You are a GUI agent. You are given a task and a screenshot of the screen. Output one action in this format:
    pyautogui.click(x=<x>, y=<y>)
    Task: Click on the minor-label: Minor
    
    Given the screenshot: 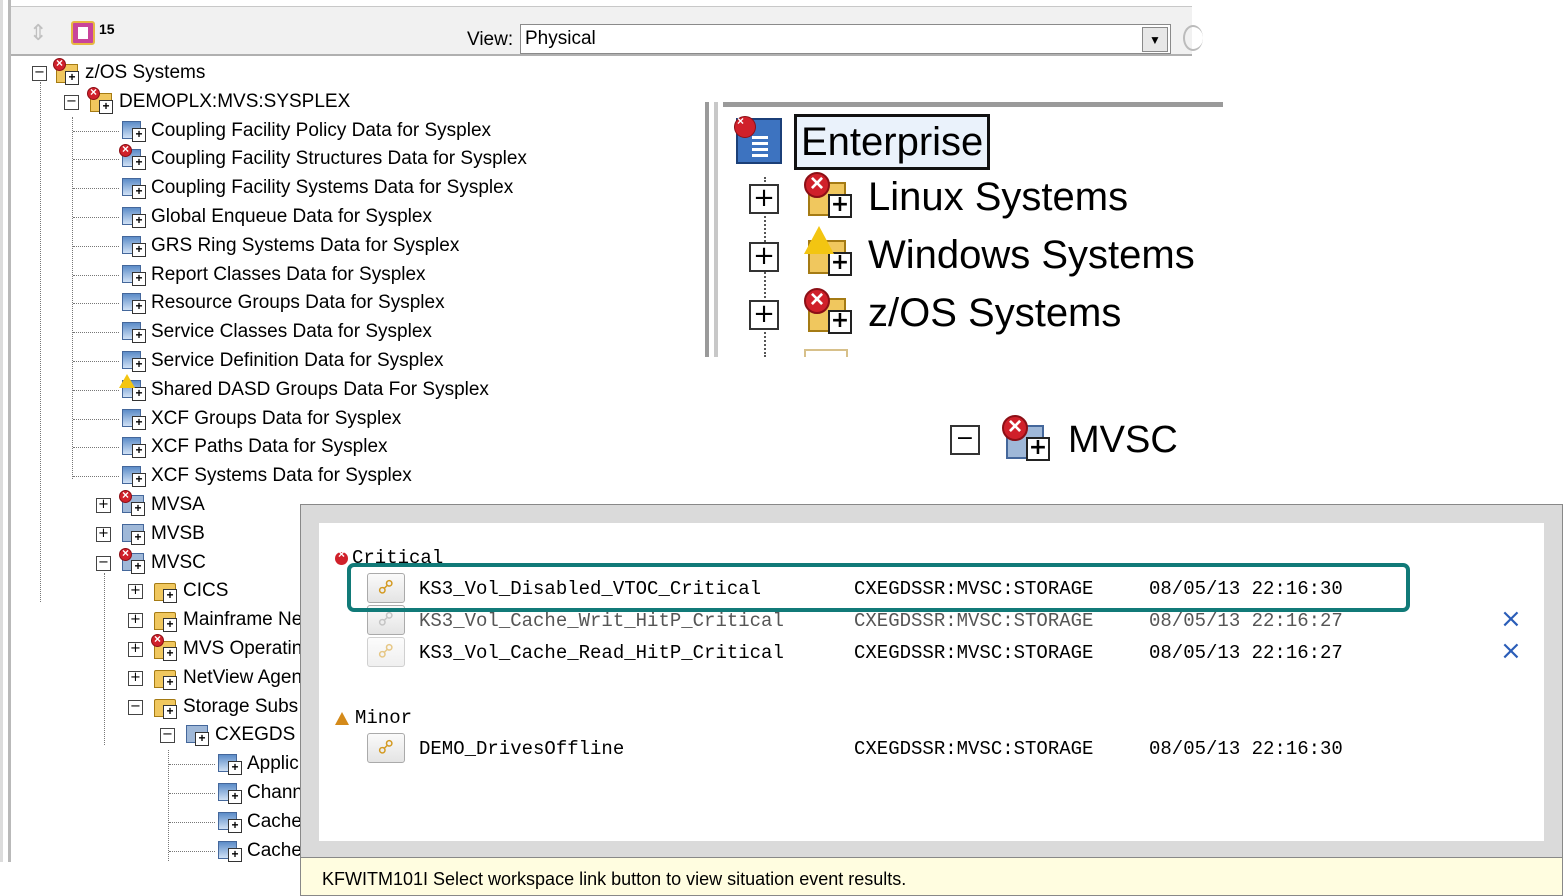 What is the action you would take?
    pyautogui.click(x=384, y=718)
    